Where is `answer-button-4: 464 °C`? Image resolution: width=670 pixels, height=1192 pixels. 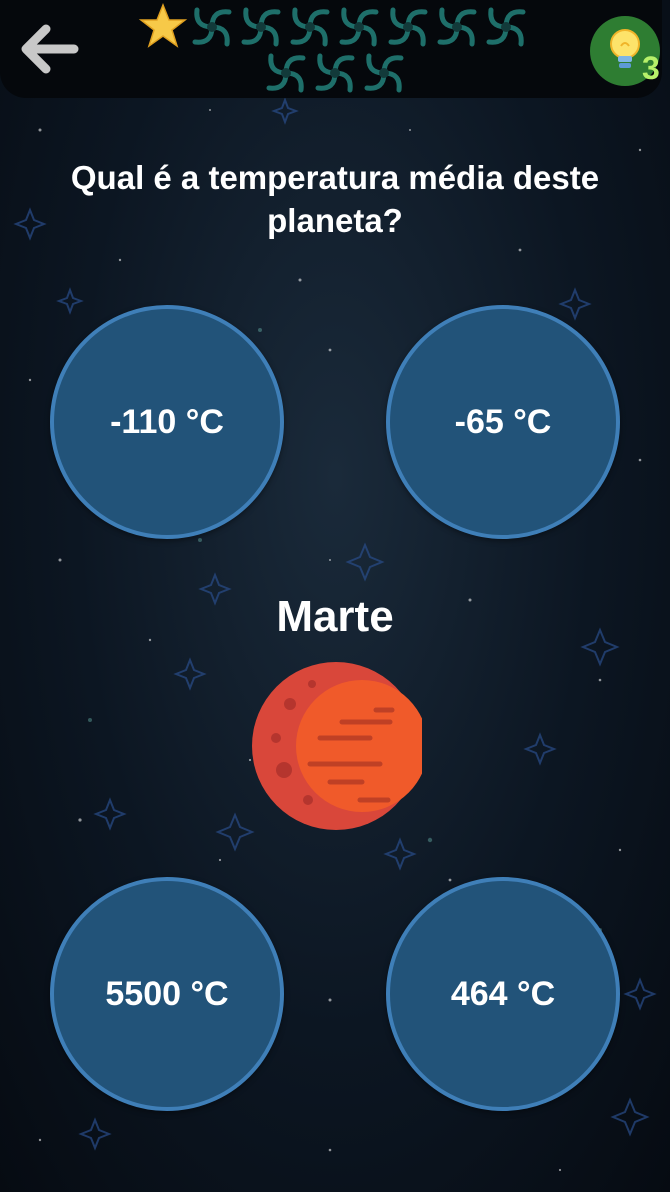
answer-button-4: 464 °C is located at coordinates (503, 994).